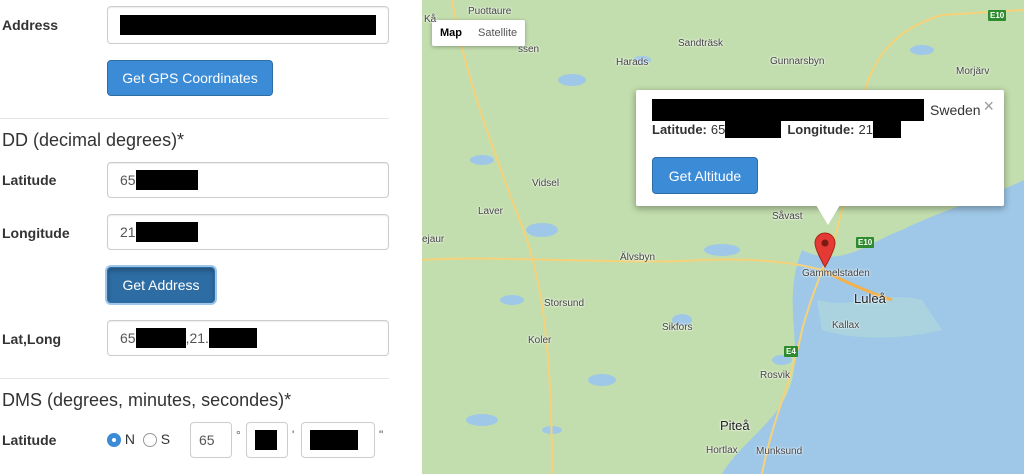 The height and width of the screenshot is (474, 1024). I want to click on place-label: Piteå, so click(735, 425).